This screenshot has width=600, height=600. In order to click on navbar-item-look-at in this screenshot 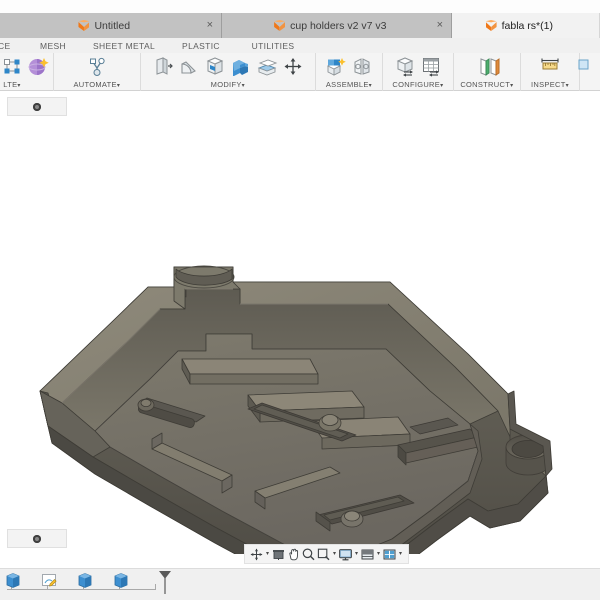, I will do `click(278, 554)`.